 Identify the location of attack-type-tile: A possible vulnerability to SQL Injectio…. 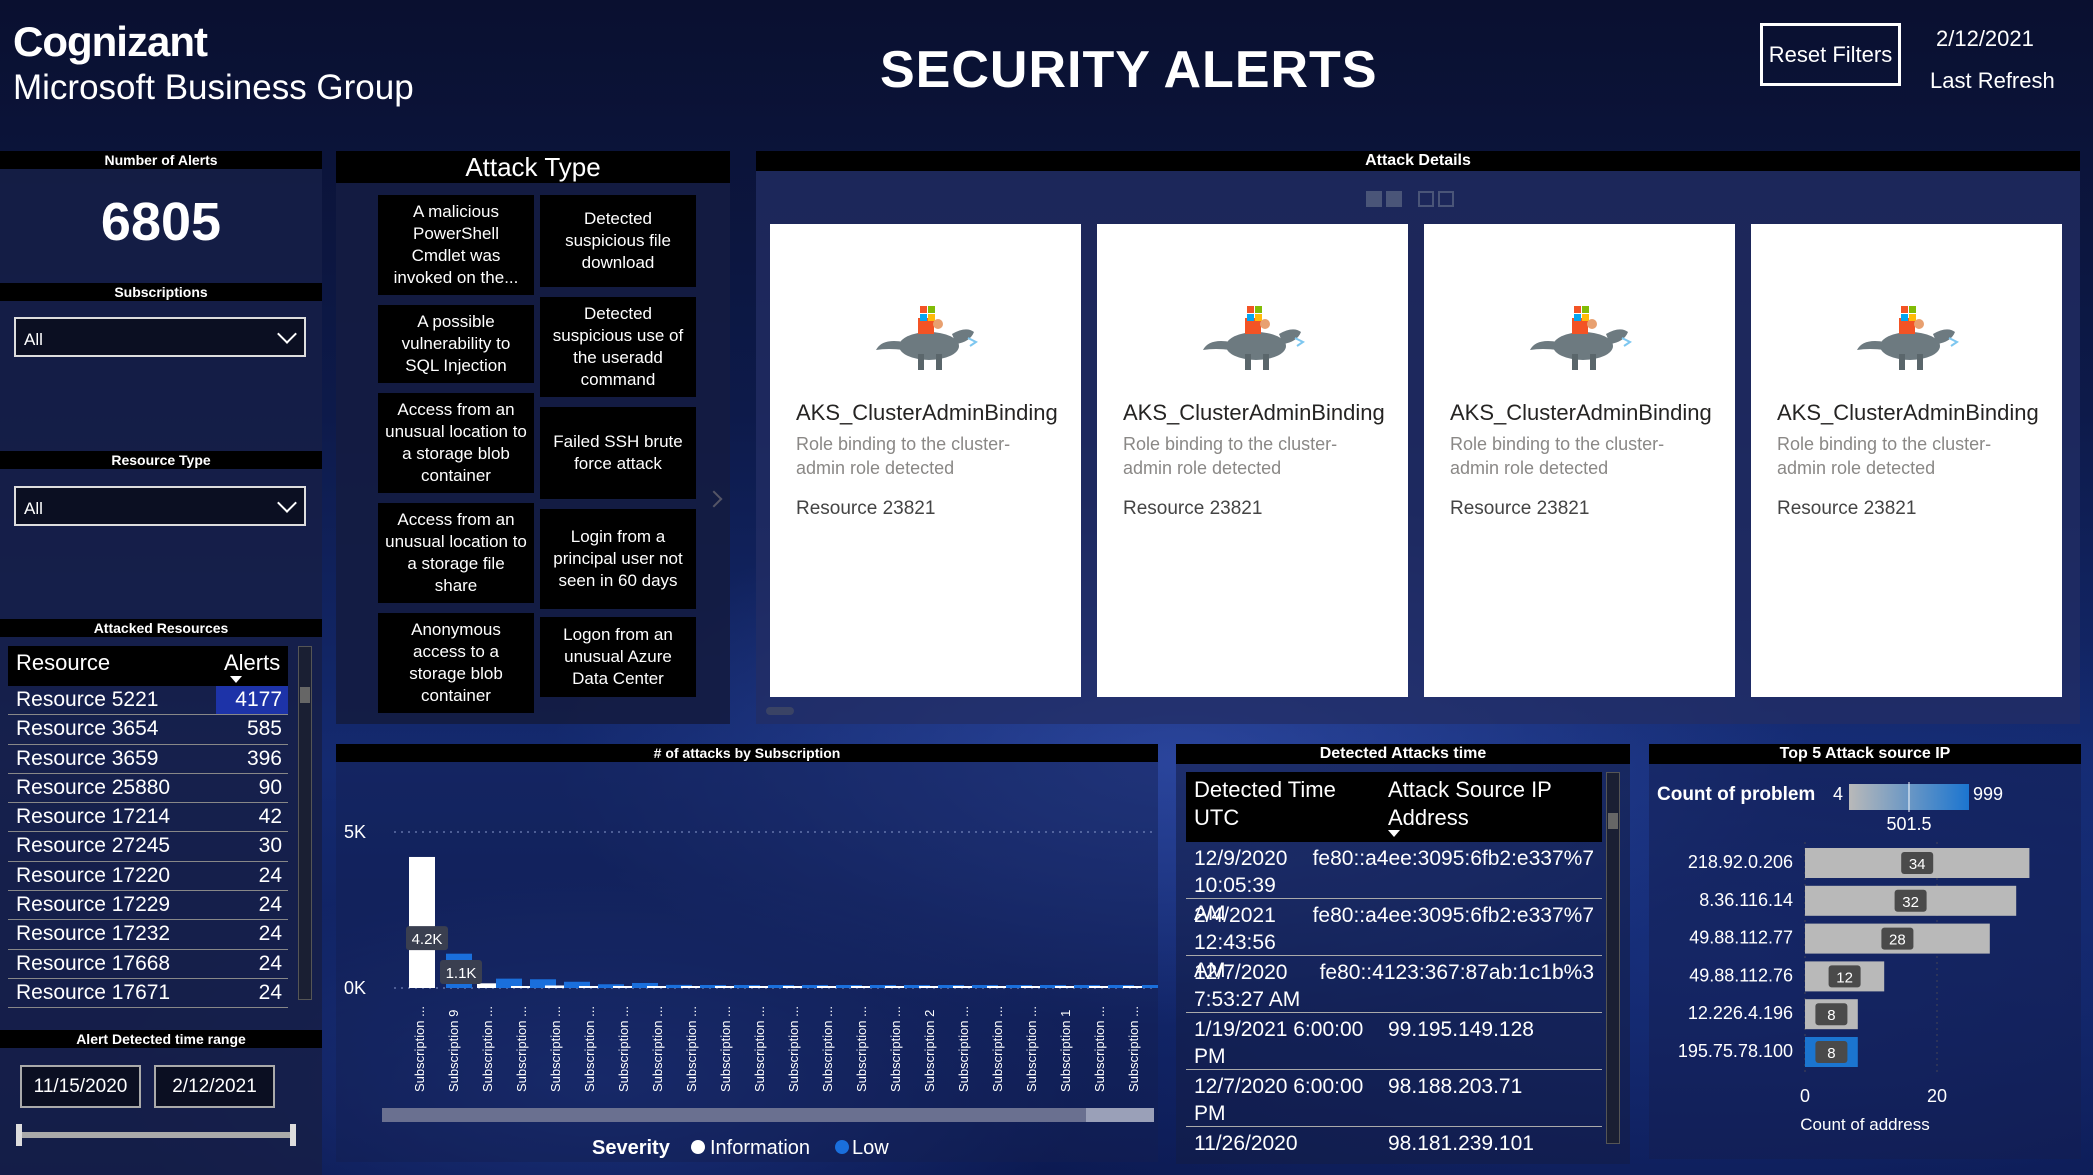
(456, 344).